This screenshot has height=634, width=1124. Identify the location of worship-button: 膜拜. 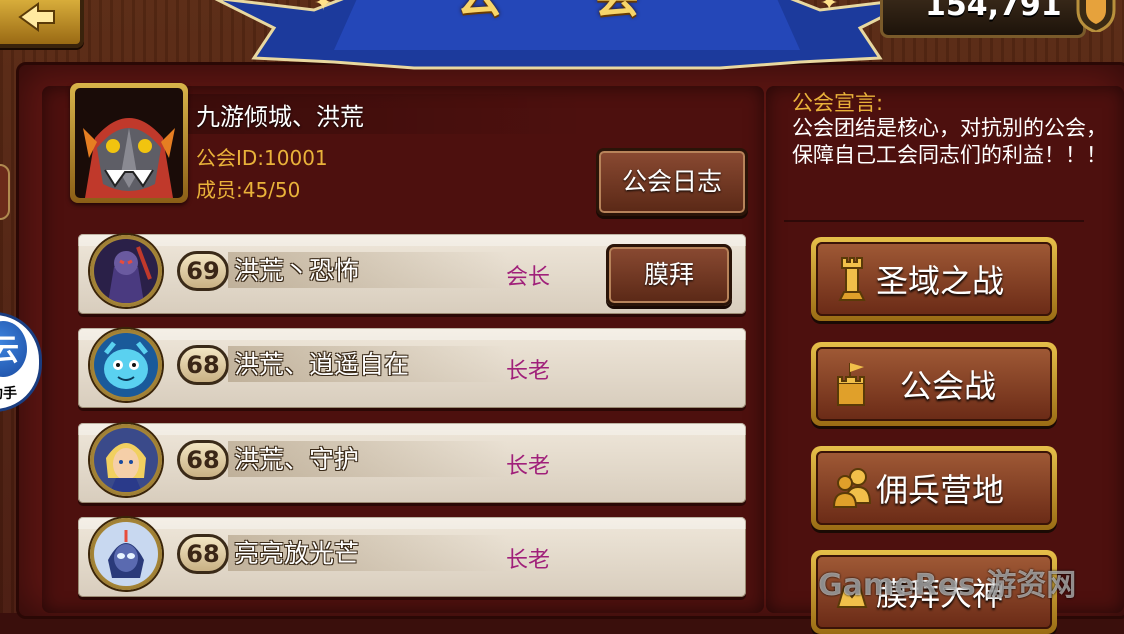
(669, 275).